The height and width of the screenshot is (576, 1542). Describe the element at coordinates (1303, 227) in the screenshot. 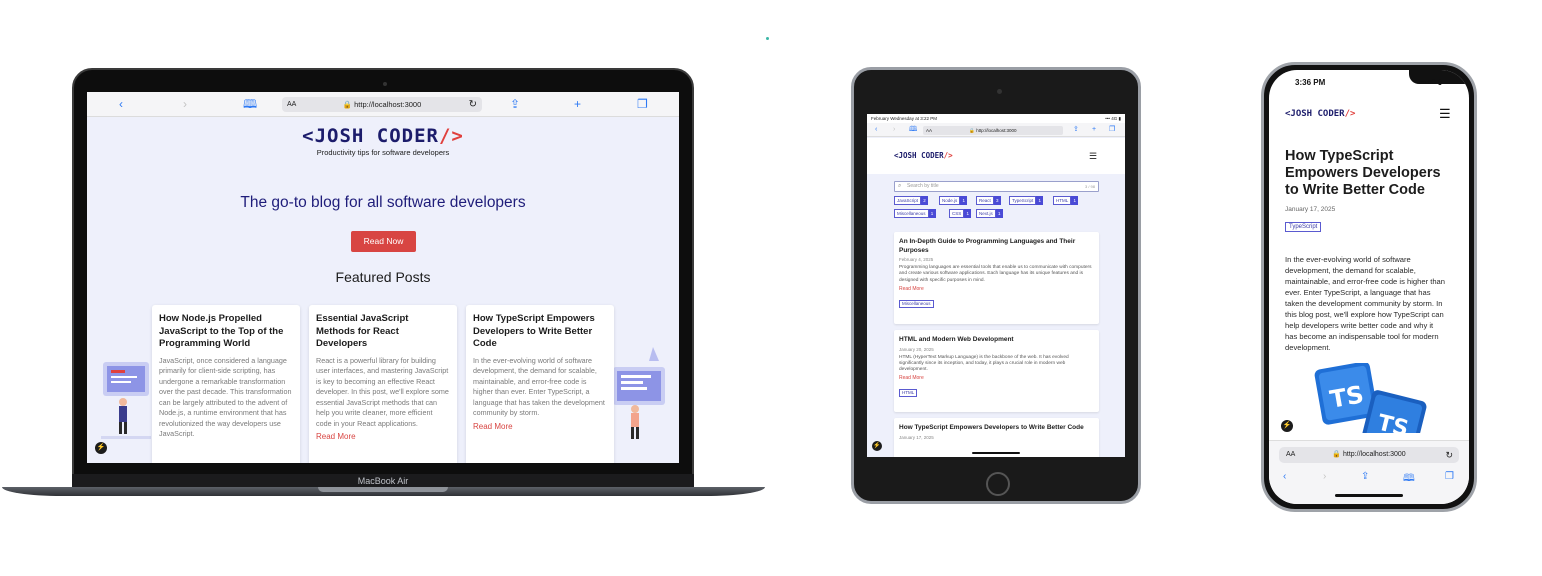

I see `post-tag: TypeScript` at that location.